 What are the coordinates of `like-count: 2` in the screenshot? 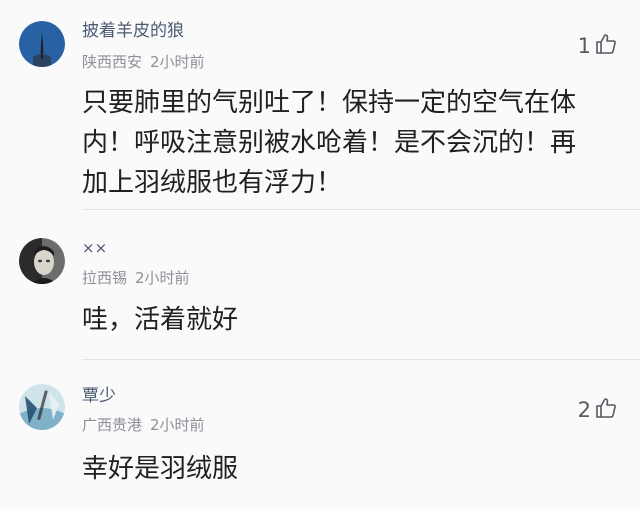 It's located at (584, 409).